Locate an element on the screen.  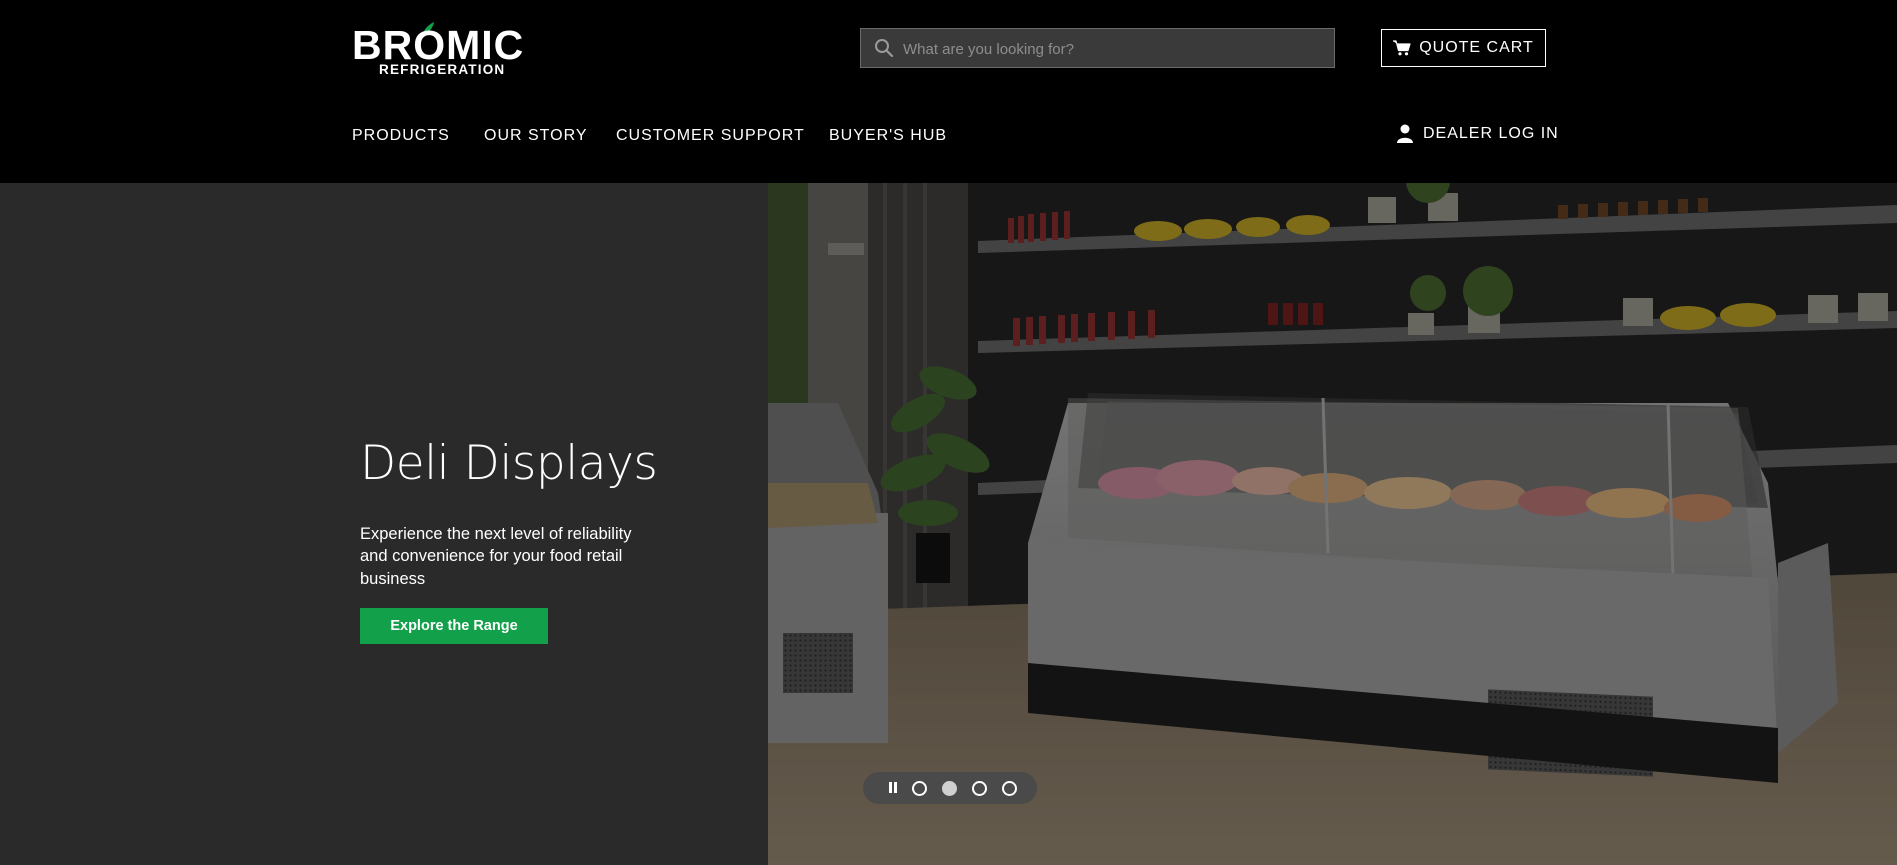
logo-subtitle: REFRIGERATION is located at coordinates (442, 69).